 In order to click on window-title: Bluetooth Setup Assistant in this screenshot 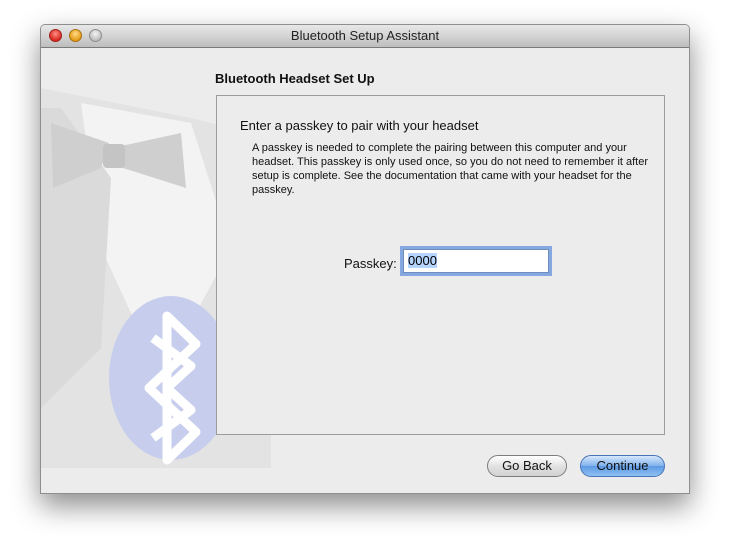, I will do `click(365, 35)`.